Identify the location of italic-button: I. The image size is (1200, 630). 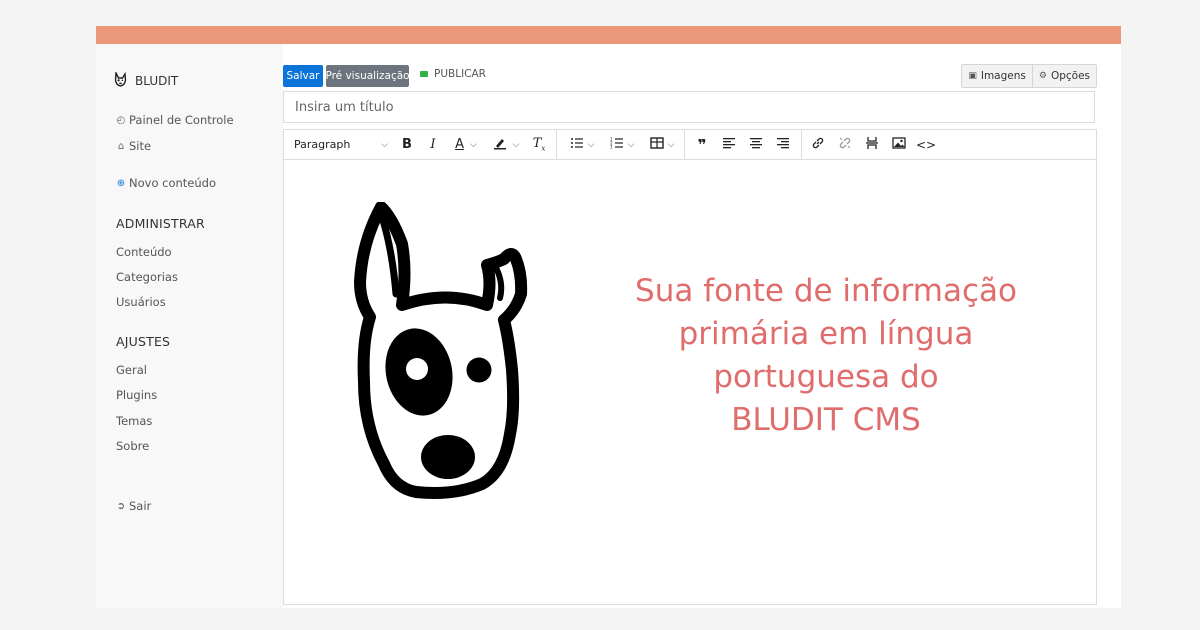
(433, 144).